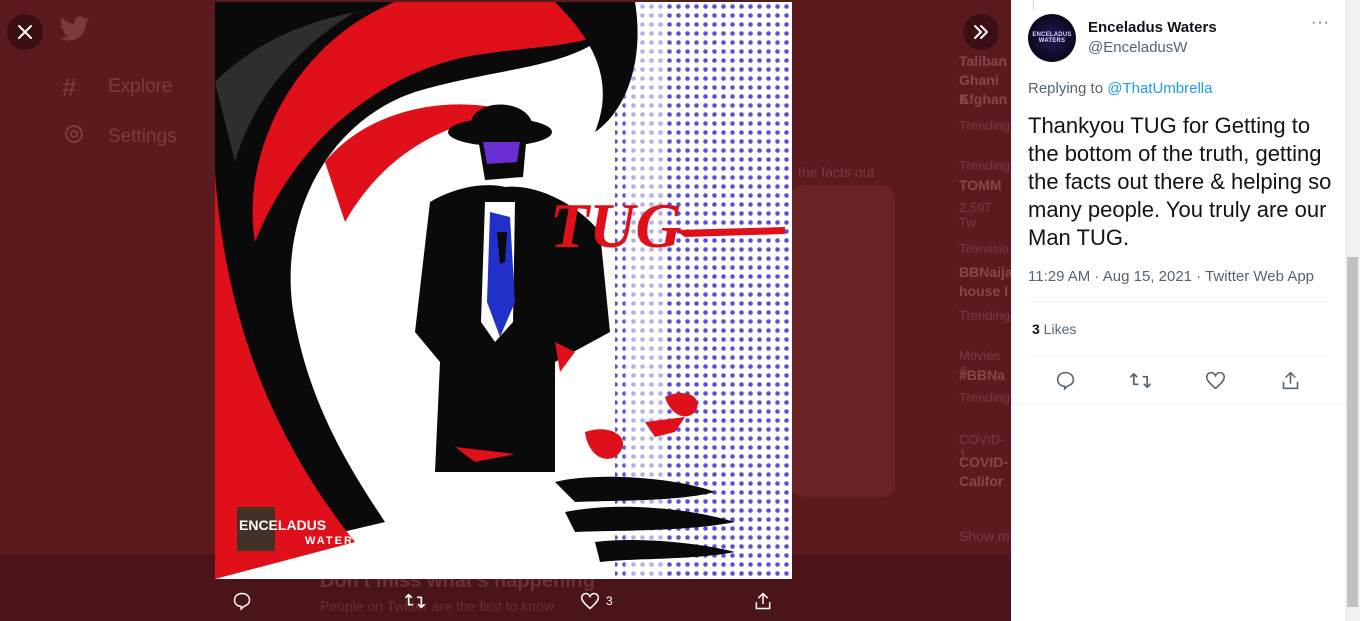 This screenshot has width=1360, height=621. I want to click on share-button, so click(1290, 380).